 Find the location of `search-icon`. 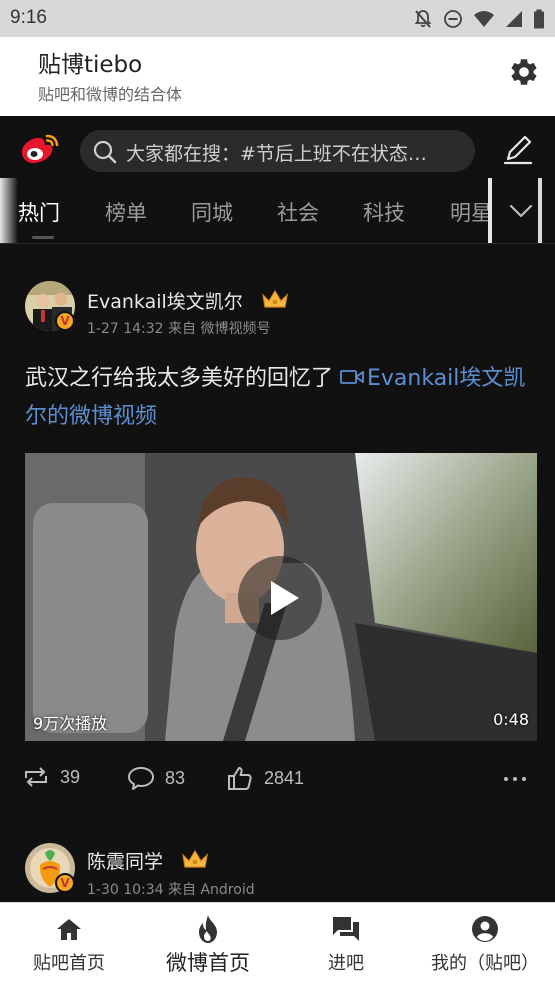

search-icon is located at coordinates (105, 152).